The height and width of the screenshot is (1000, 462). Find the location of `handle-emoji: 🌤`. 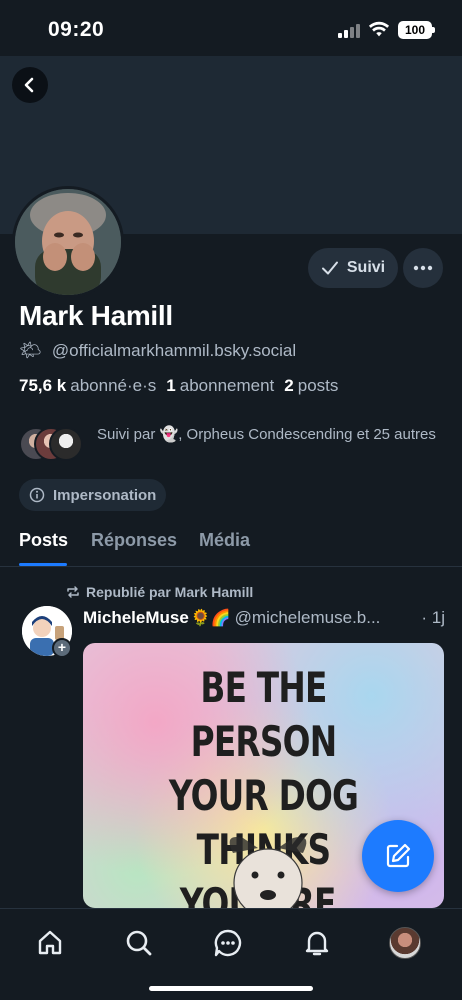

handle-emoji: 🌤 is located at coordinates (30, 350).